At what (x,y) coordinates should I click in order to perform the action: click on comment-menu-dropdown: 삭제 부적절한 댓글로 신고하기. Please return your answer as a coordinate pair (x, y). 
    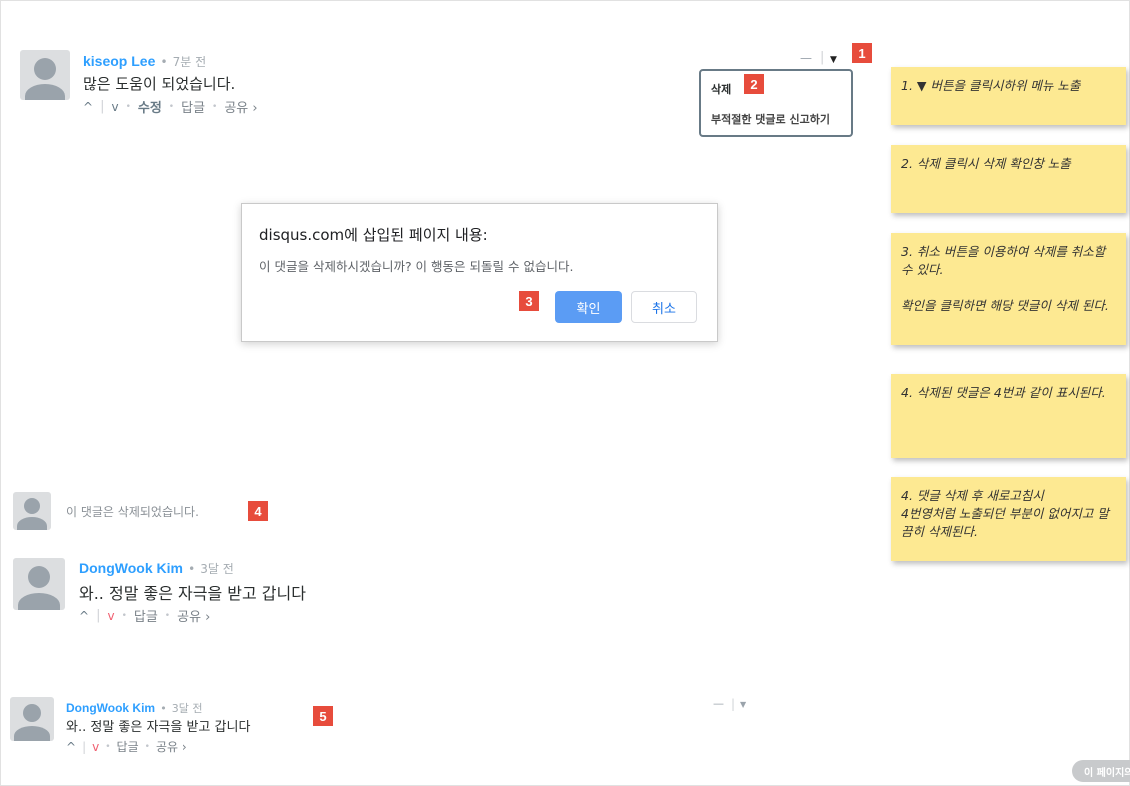
    Looking at the image, I should click on (776, 103).